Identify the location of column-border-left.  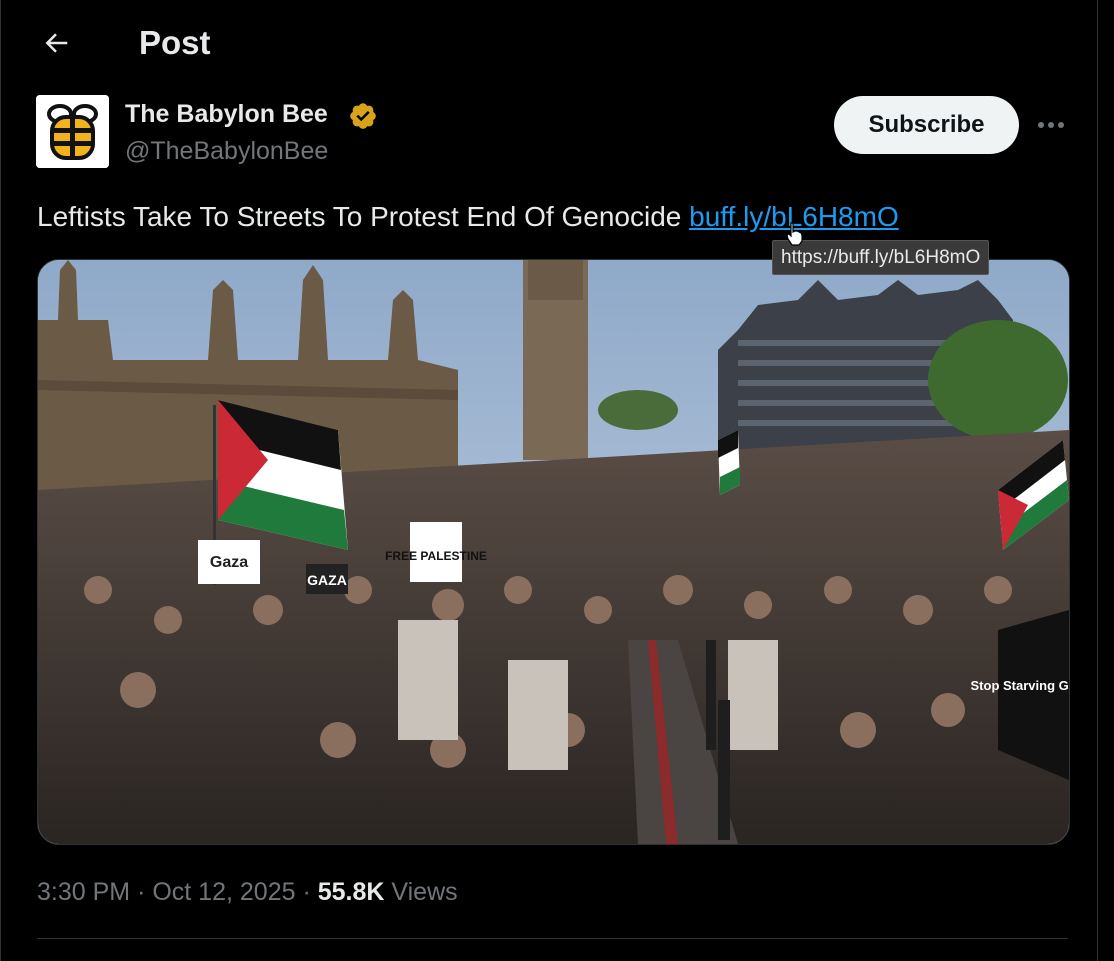
(0, 480).